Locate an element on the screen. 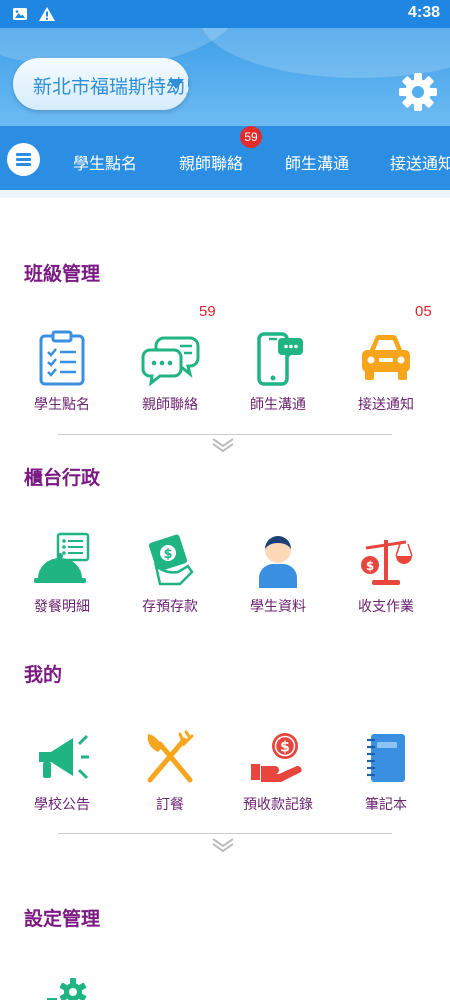 Image resolution: width=450 pixels, height=1000 pixels. section-title-class-management: 班級管理 is located at coordinates (62, 274).